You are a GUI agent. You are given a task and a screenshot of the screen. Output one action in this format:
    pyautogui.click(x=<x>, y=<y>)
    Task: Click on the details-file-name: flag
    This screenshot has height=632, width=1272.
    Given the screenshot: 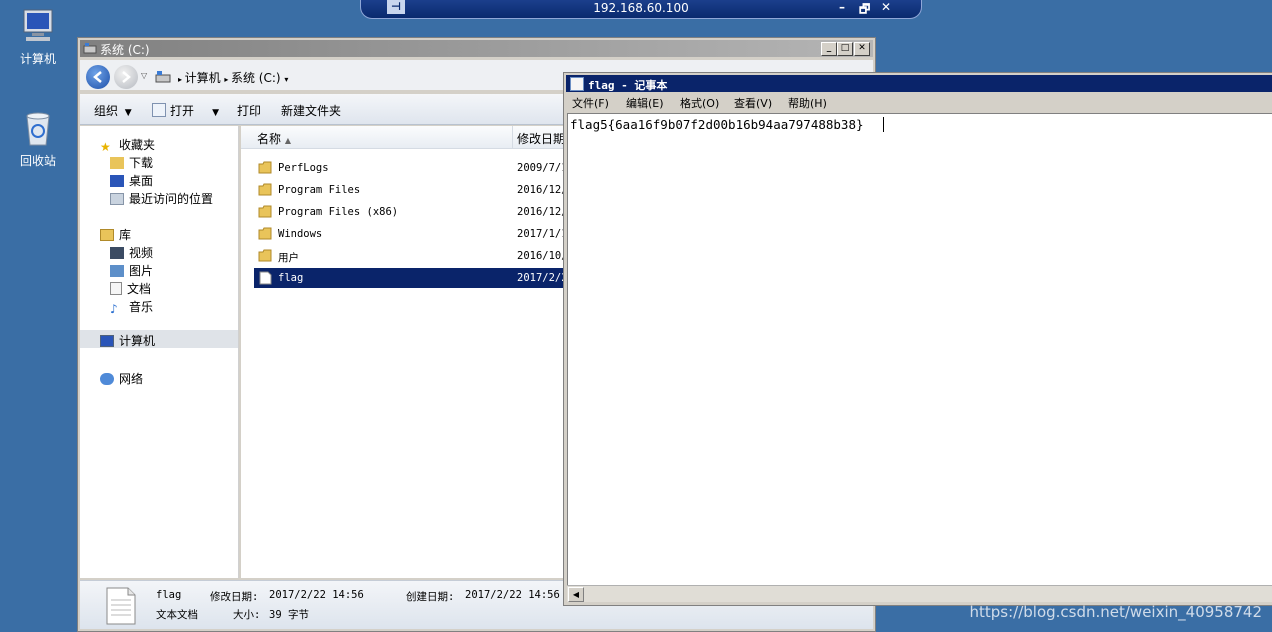 What is the action you would take?
    pyautogui.click(x=169, y=595)
    